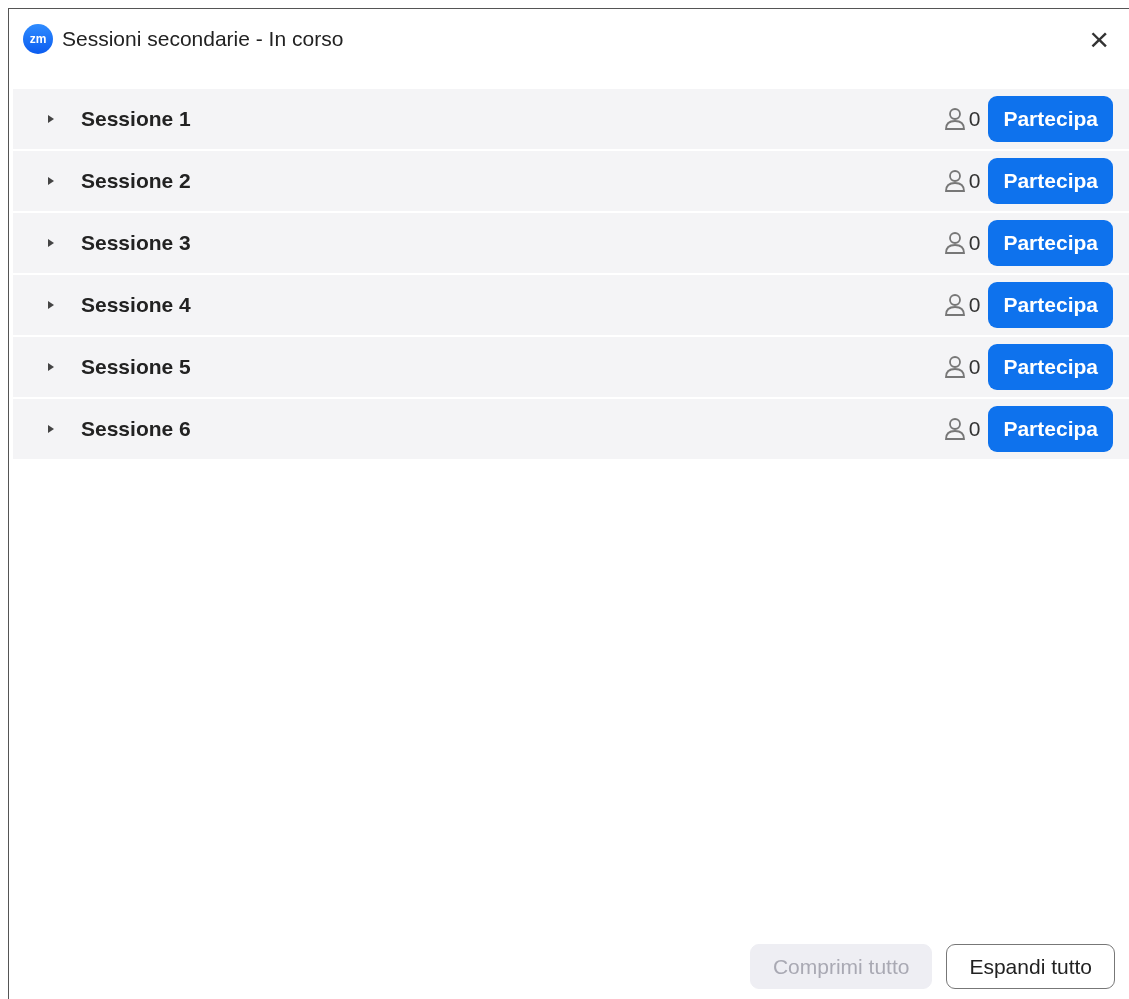 The height and width of the screenshot is (999, 1129). Describe the element at coordinates (136, 243) in the screenshot. I see `session-name: Sessione 3` at that location.